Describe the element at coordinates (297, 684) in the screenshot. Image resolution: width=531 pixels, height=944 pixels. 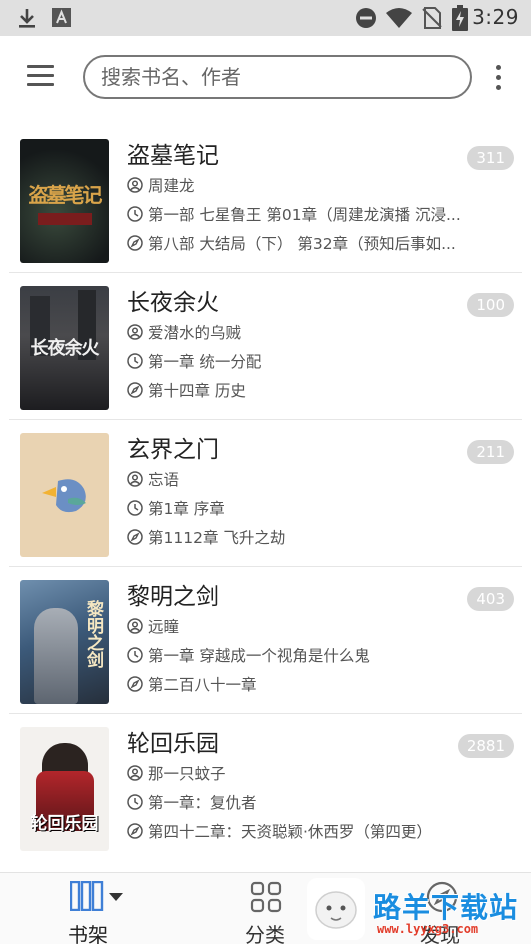
I see `latest-chapter-row: 第二百八十一章` at that location.